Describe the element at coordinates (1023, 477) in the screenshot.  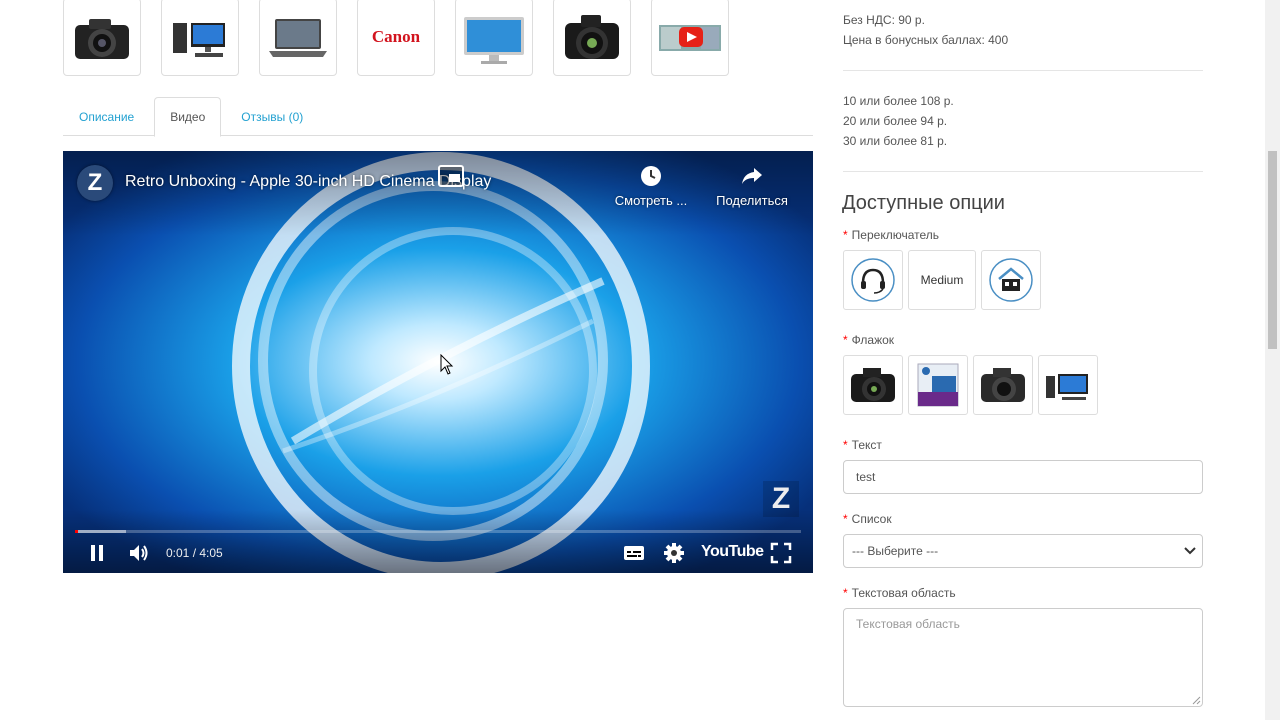
I see `text-input: test` at that location.